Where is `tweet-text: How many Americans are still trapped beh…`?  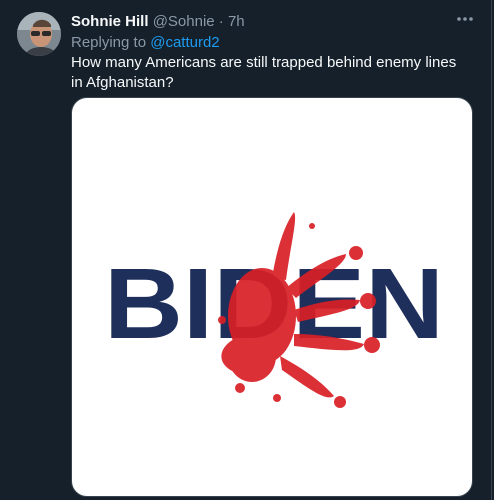
tweet-text: How many Americans are still trapped beh… is located at coordinates (264, 72).